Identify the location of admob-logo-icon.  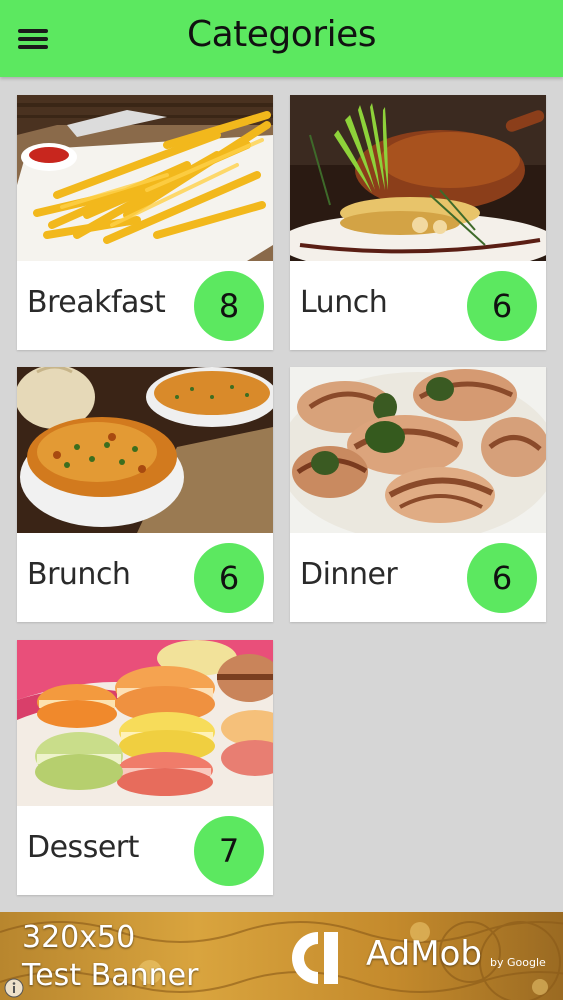
(315, 958).